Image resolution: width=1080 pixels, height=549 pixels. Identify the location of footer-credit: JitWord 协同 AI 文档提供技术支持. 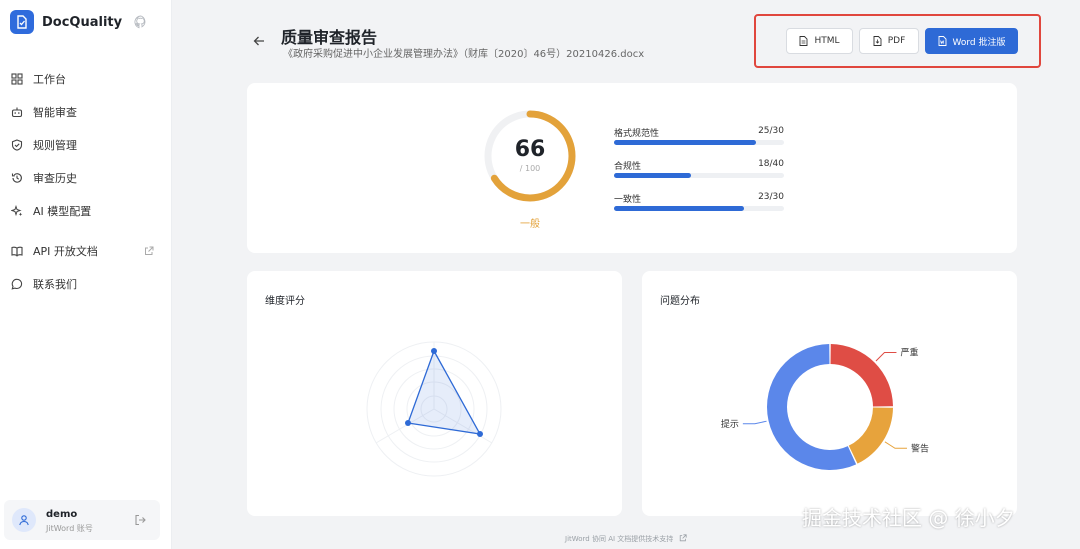
(626, 539).